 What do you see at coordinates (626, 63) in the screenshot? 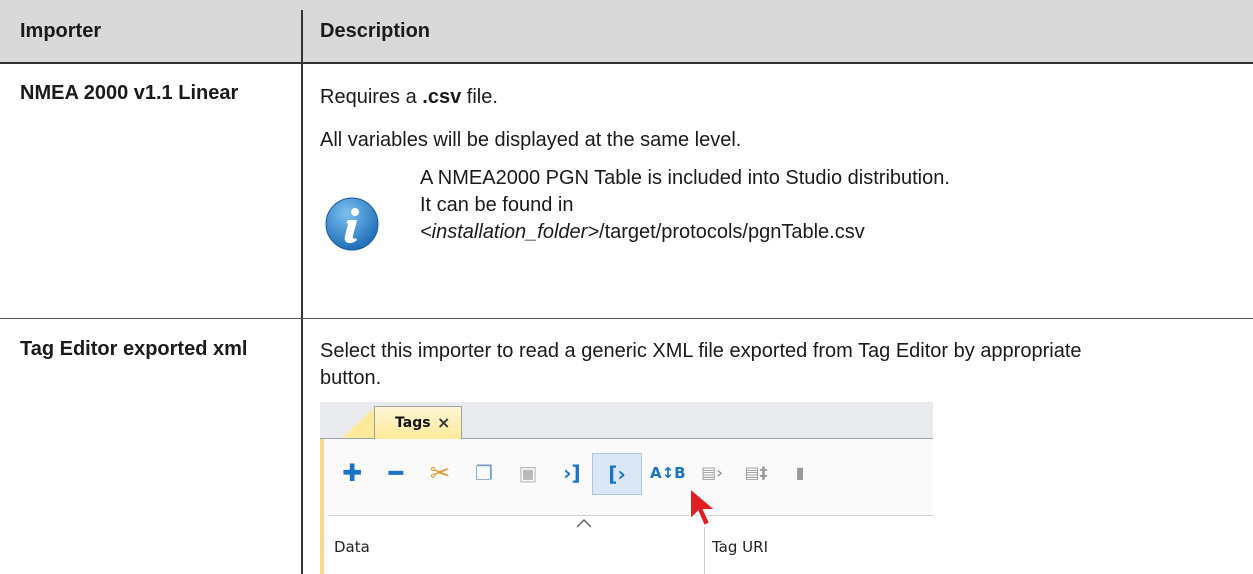
I see `row-divider-top` at bounding box center [626, 63].